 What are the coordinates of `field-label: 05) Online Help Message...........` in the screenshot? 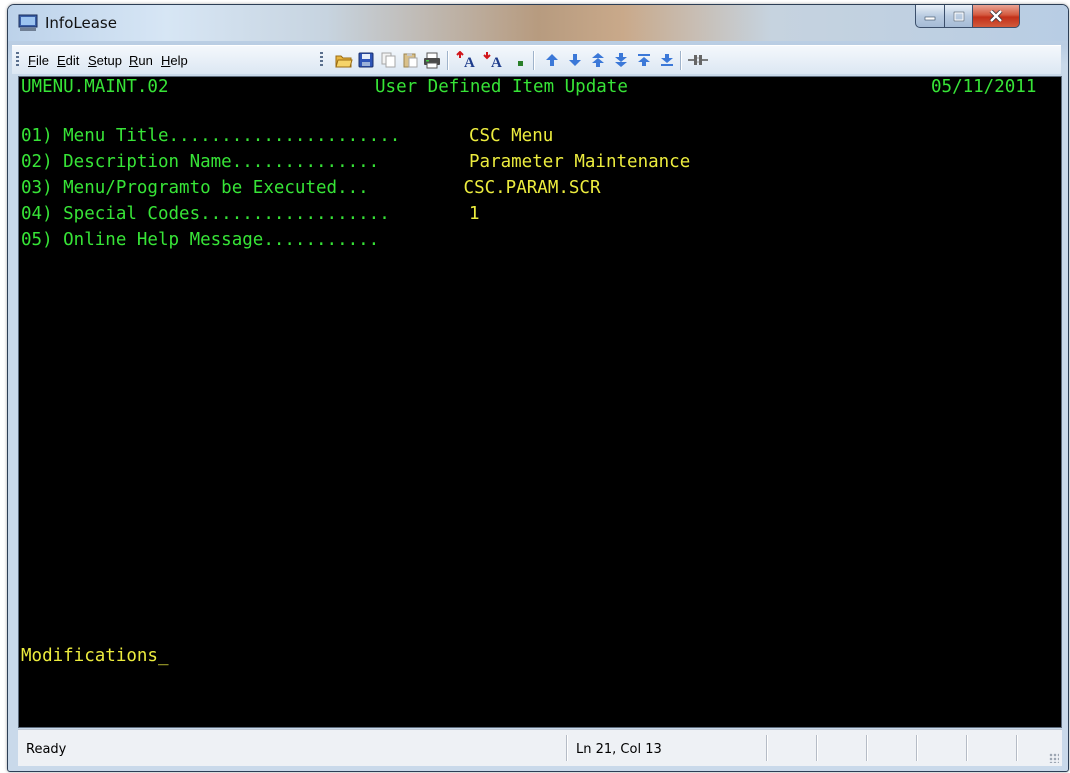 It's located at (200, 240).